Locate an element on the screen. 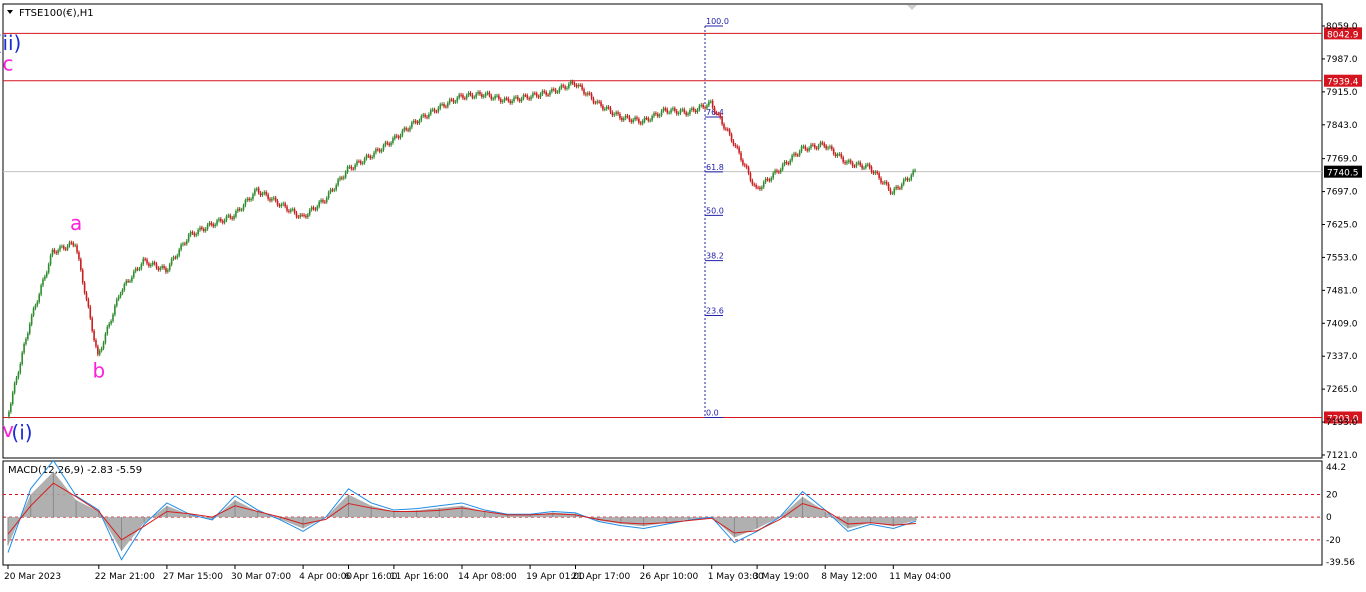 The height and width of the screenshot is (592, 1366). price-level-value: 7939.4 is located at coordinates (1343, 83).